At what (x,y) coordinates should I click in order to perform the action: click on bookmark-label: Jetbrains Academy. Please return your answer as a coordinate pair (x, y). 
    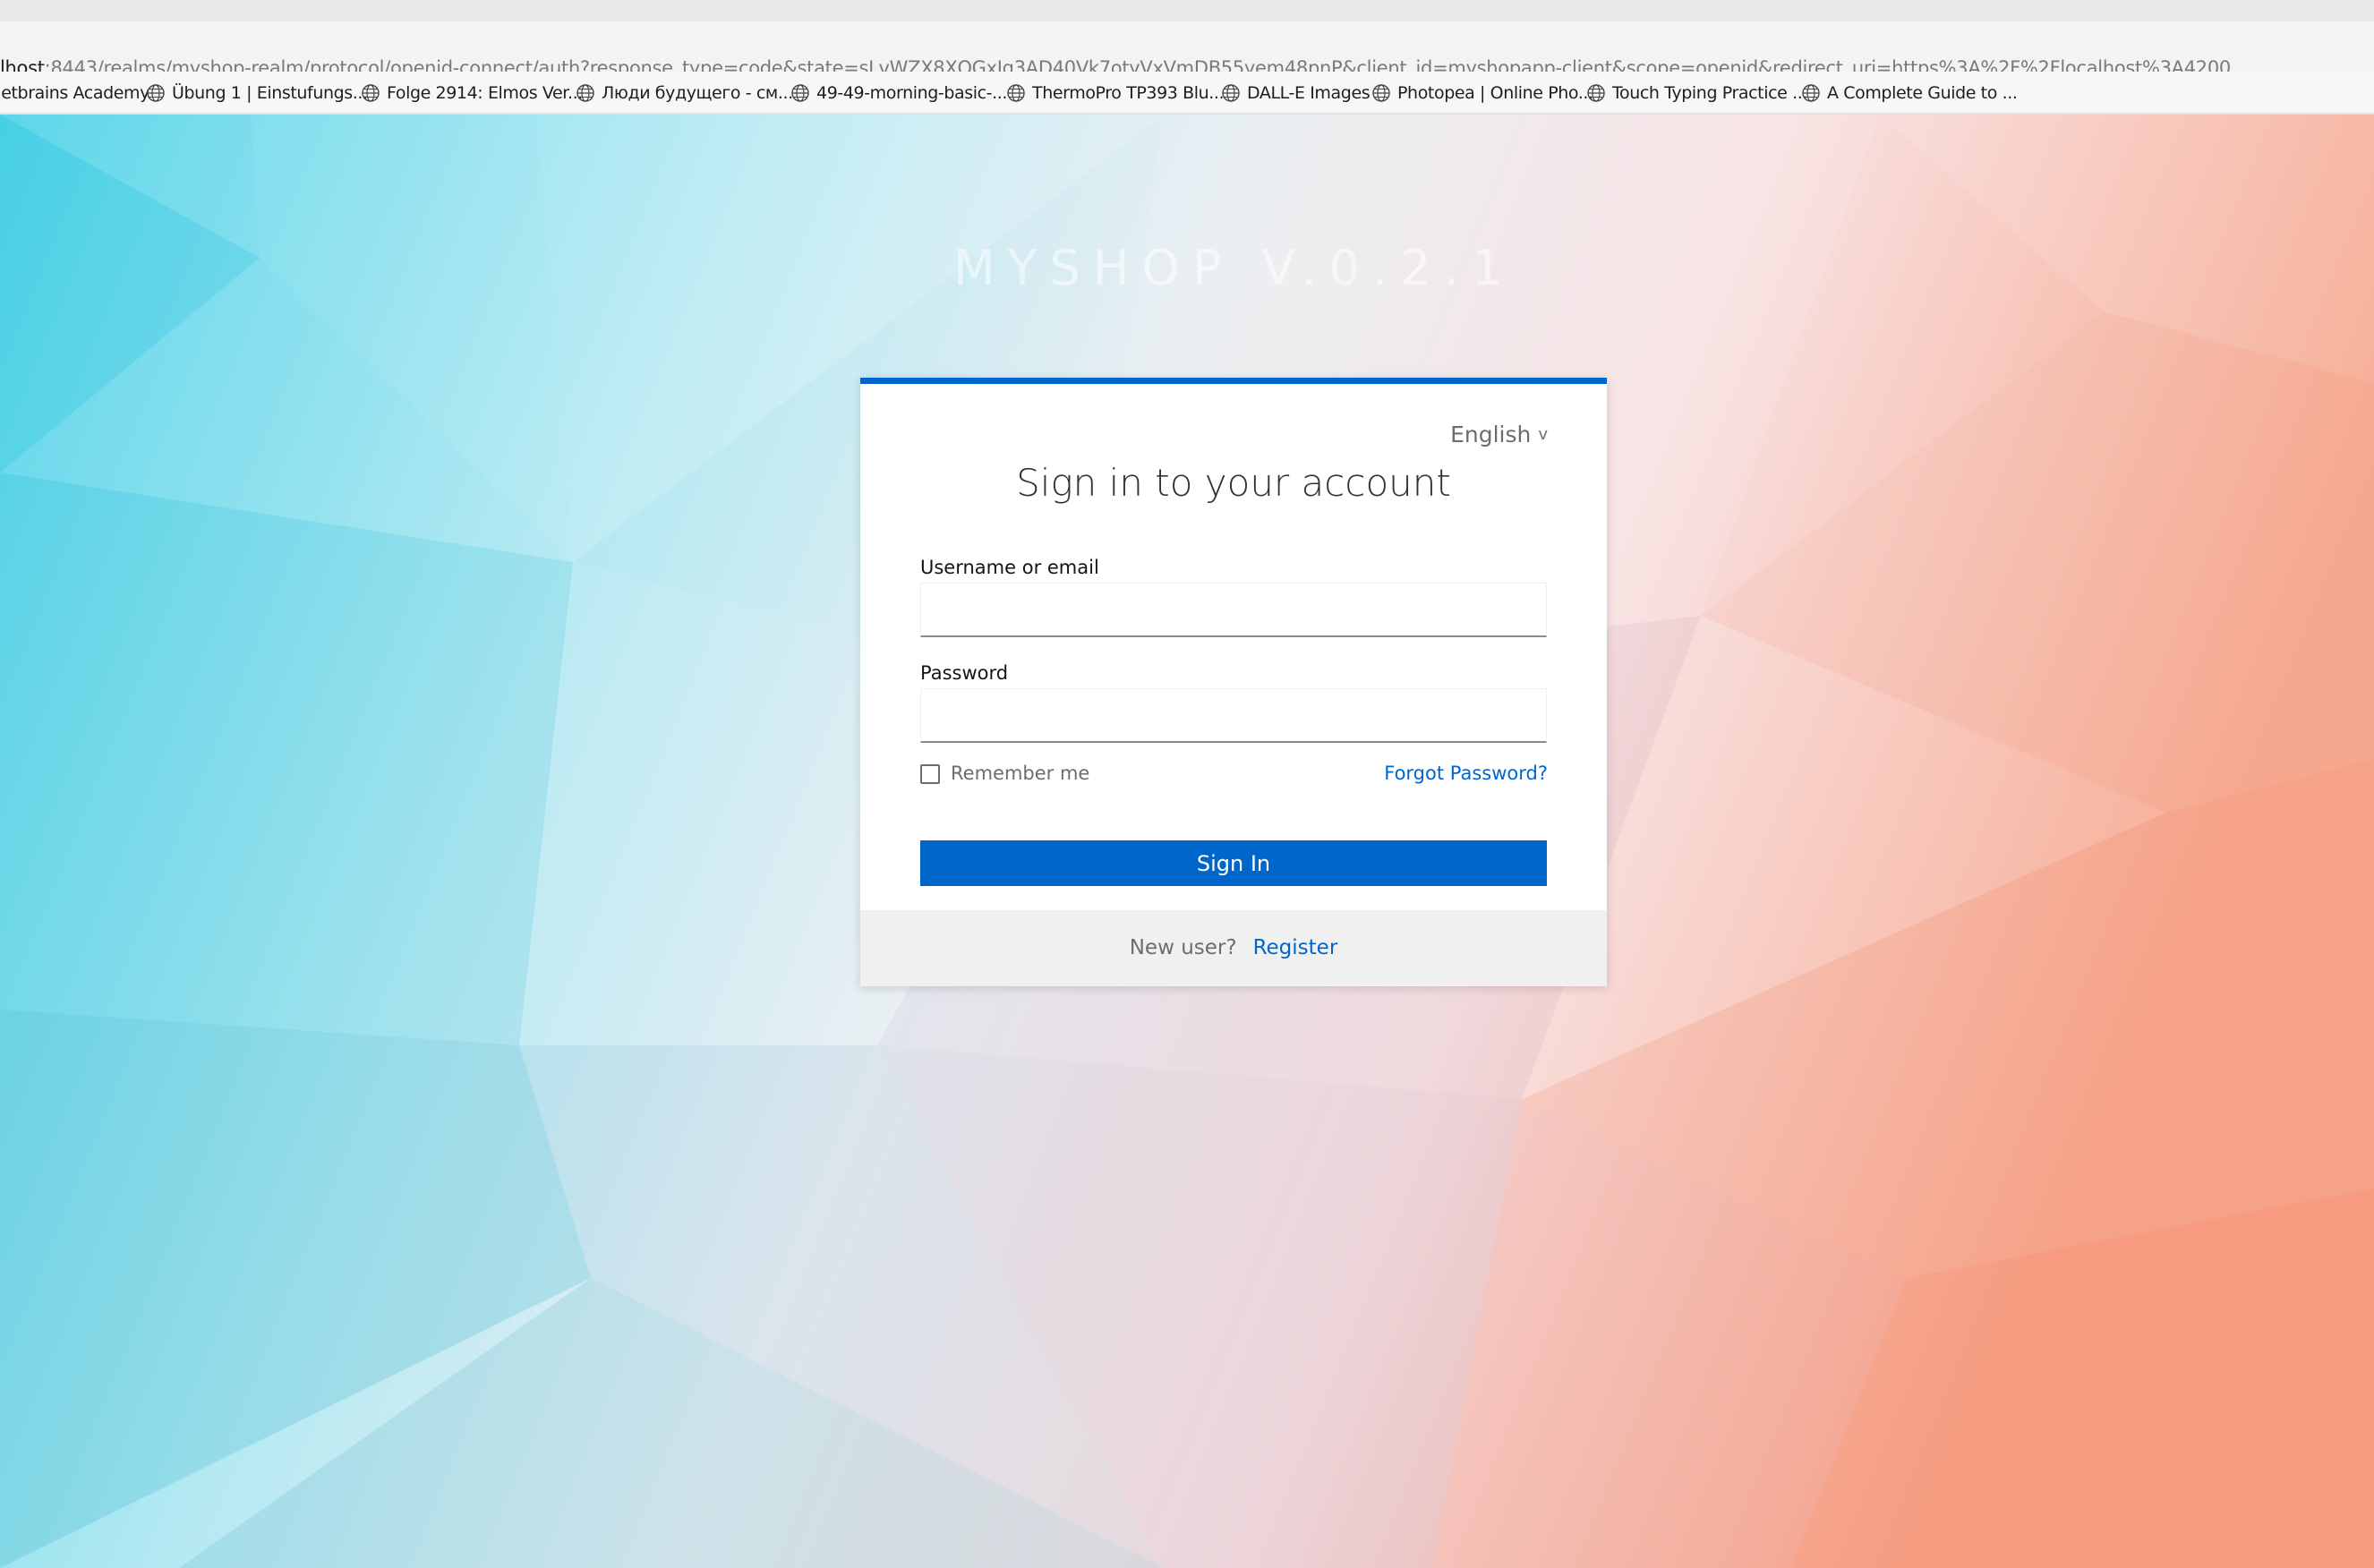
    Looking at the image, I should click on (74, 93).